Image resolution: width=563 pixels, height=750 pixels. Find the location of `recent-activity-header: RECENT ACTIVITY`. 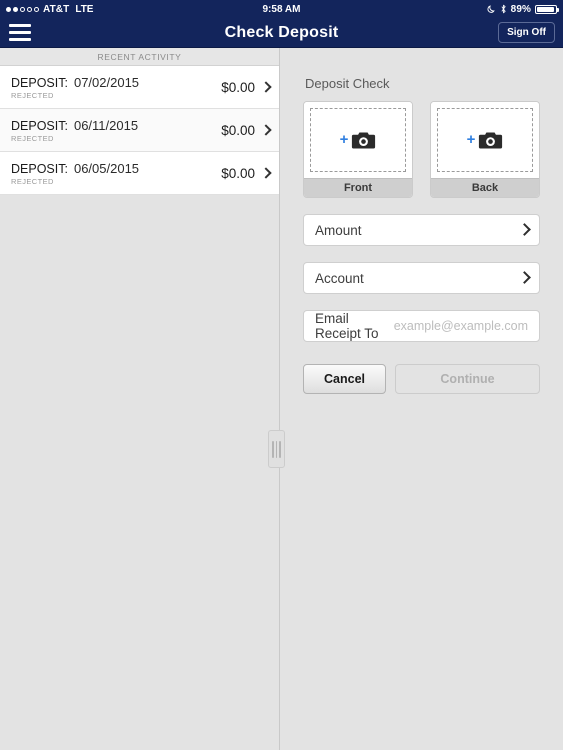

recent-activity-header: RECENT ACTIVITY is located at coordinates (139, 57).